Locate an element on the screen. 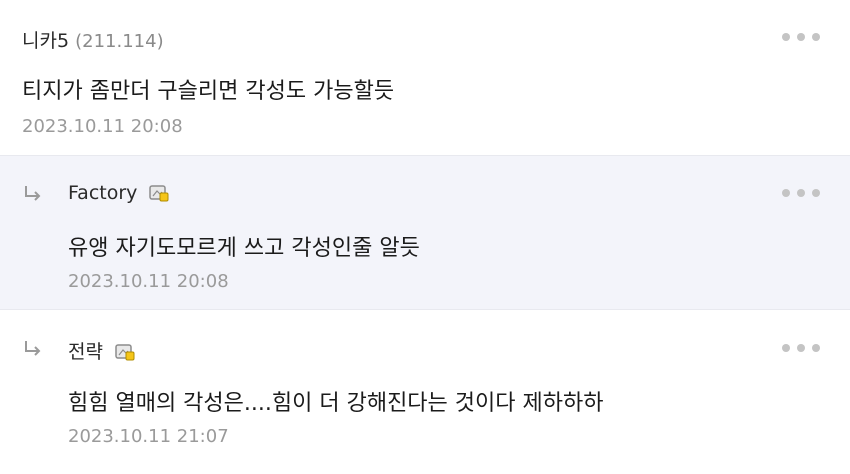 The image size is (850, 474). comment-author: 니카5 (211.114) is located at coordinates (93, 39).